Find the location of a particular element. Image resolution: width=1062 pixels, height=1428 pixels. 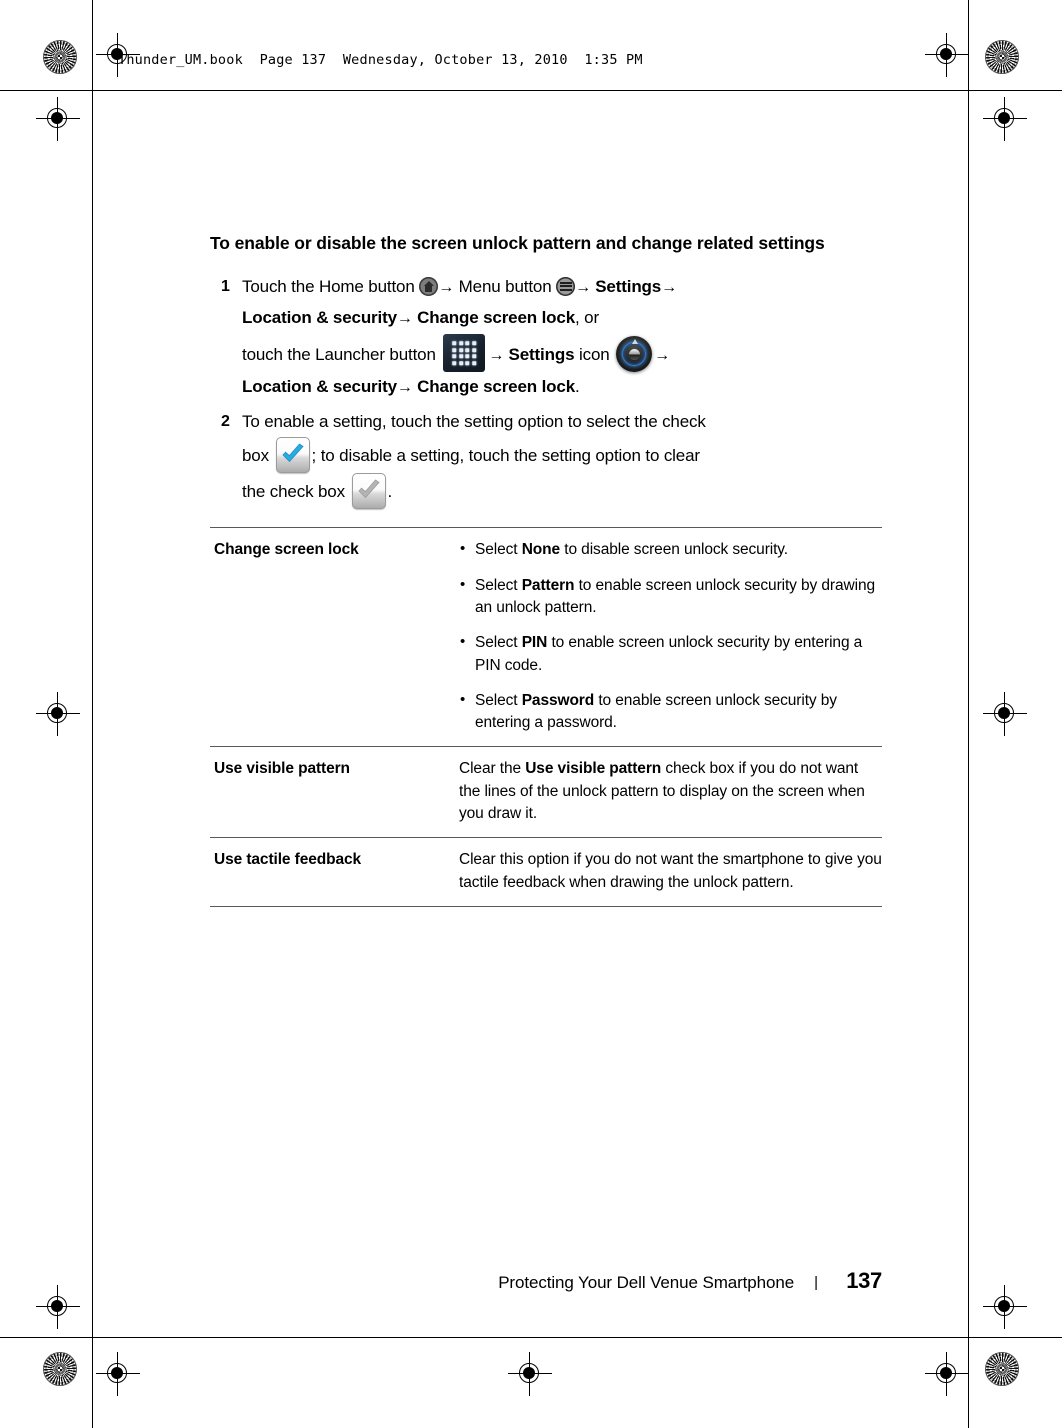

step1-text-launcher: touch the Launcher button is located at coordinates (341, 355).